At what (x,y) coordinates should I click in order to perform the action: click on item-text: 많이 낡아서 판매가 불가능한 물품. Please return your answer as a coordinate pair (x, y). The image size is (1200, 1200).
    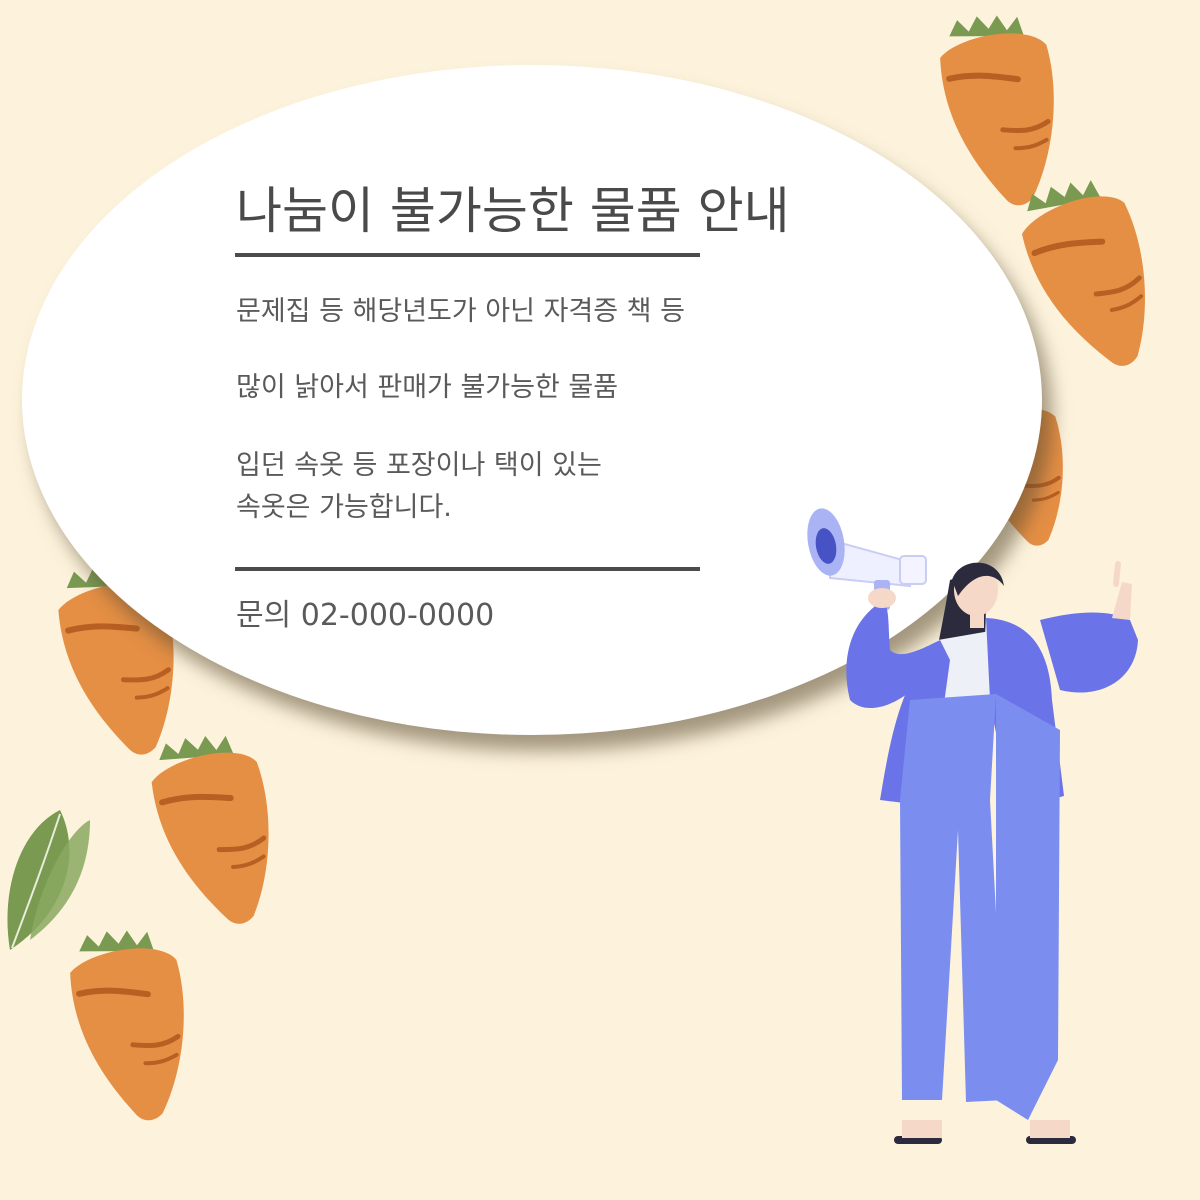
    Looking at the image, I should click on (427, 387).